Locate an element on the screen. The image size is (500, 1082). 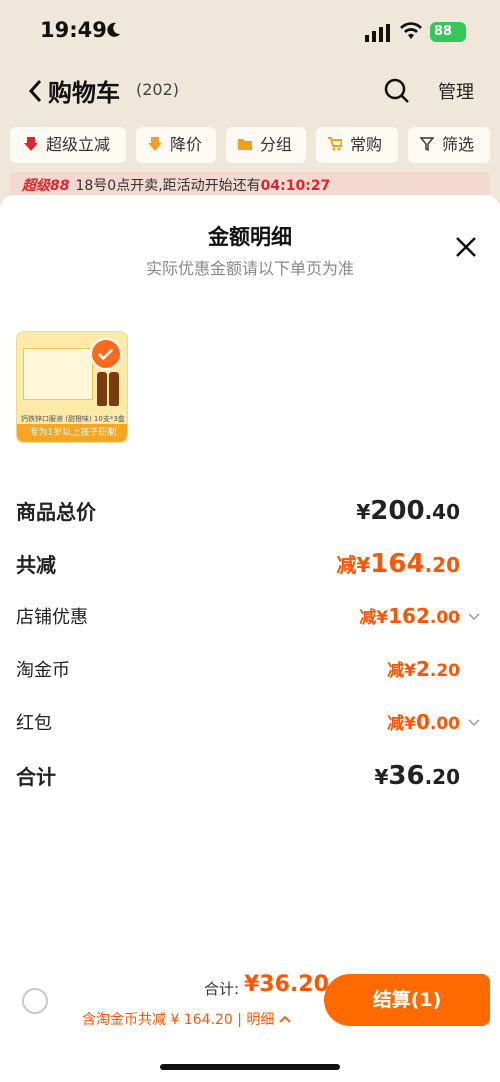
cart-header: 购物车 (202) 管理 is located at coordinates (250, 91).